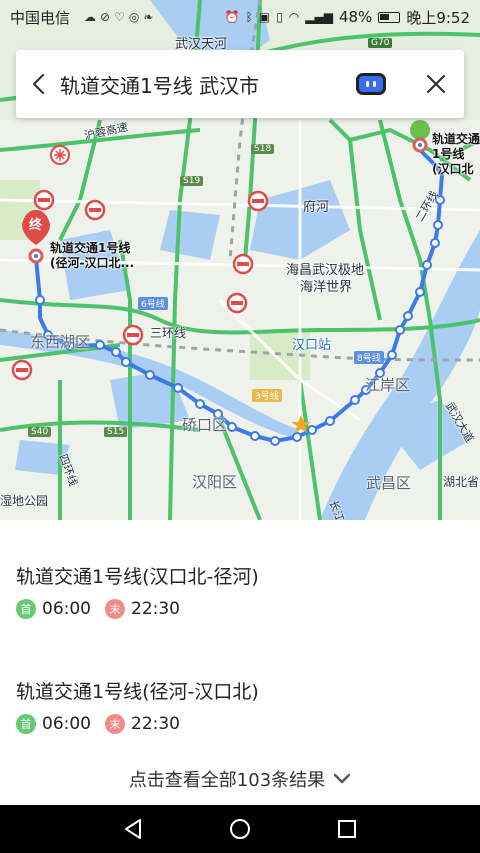 The height and width of the screenshot is (853, 480). Describe the element at coordinates (192, 181) in the screenshot. I see `road-badge: S19` at that location.